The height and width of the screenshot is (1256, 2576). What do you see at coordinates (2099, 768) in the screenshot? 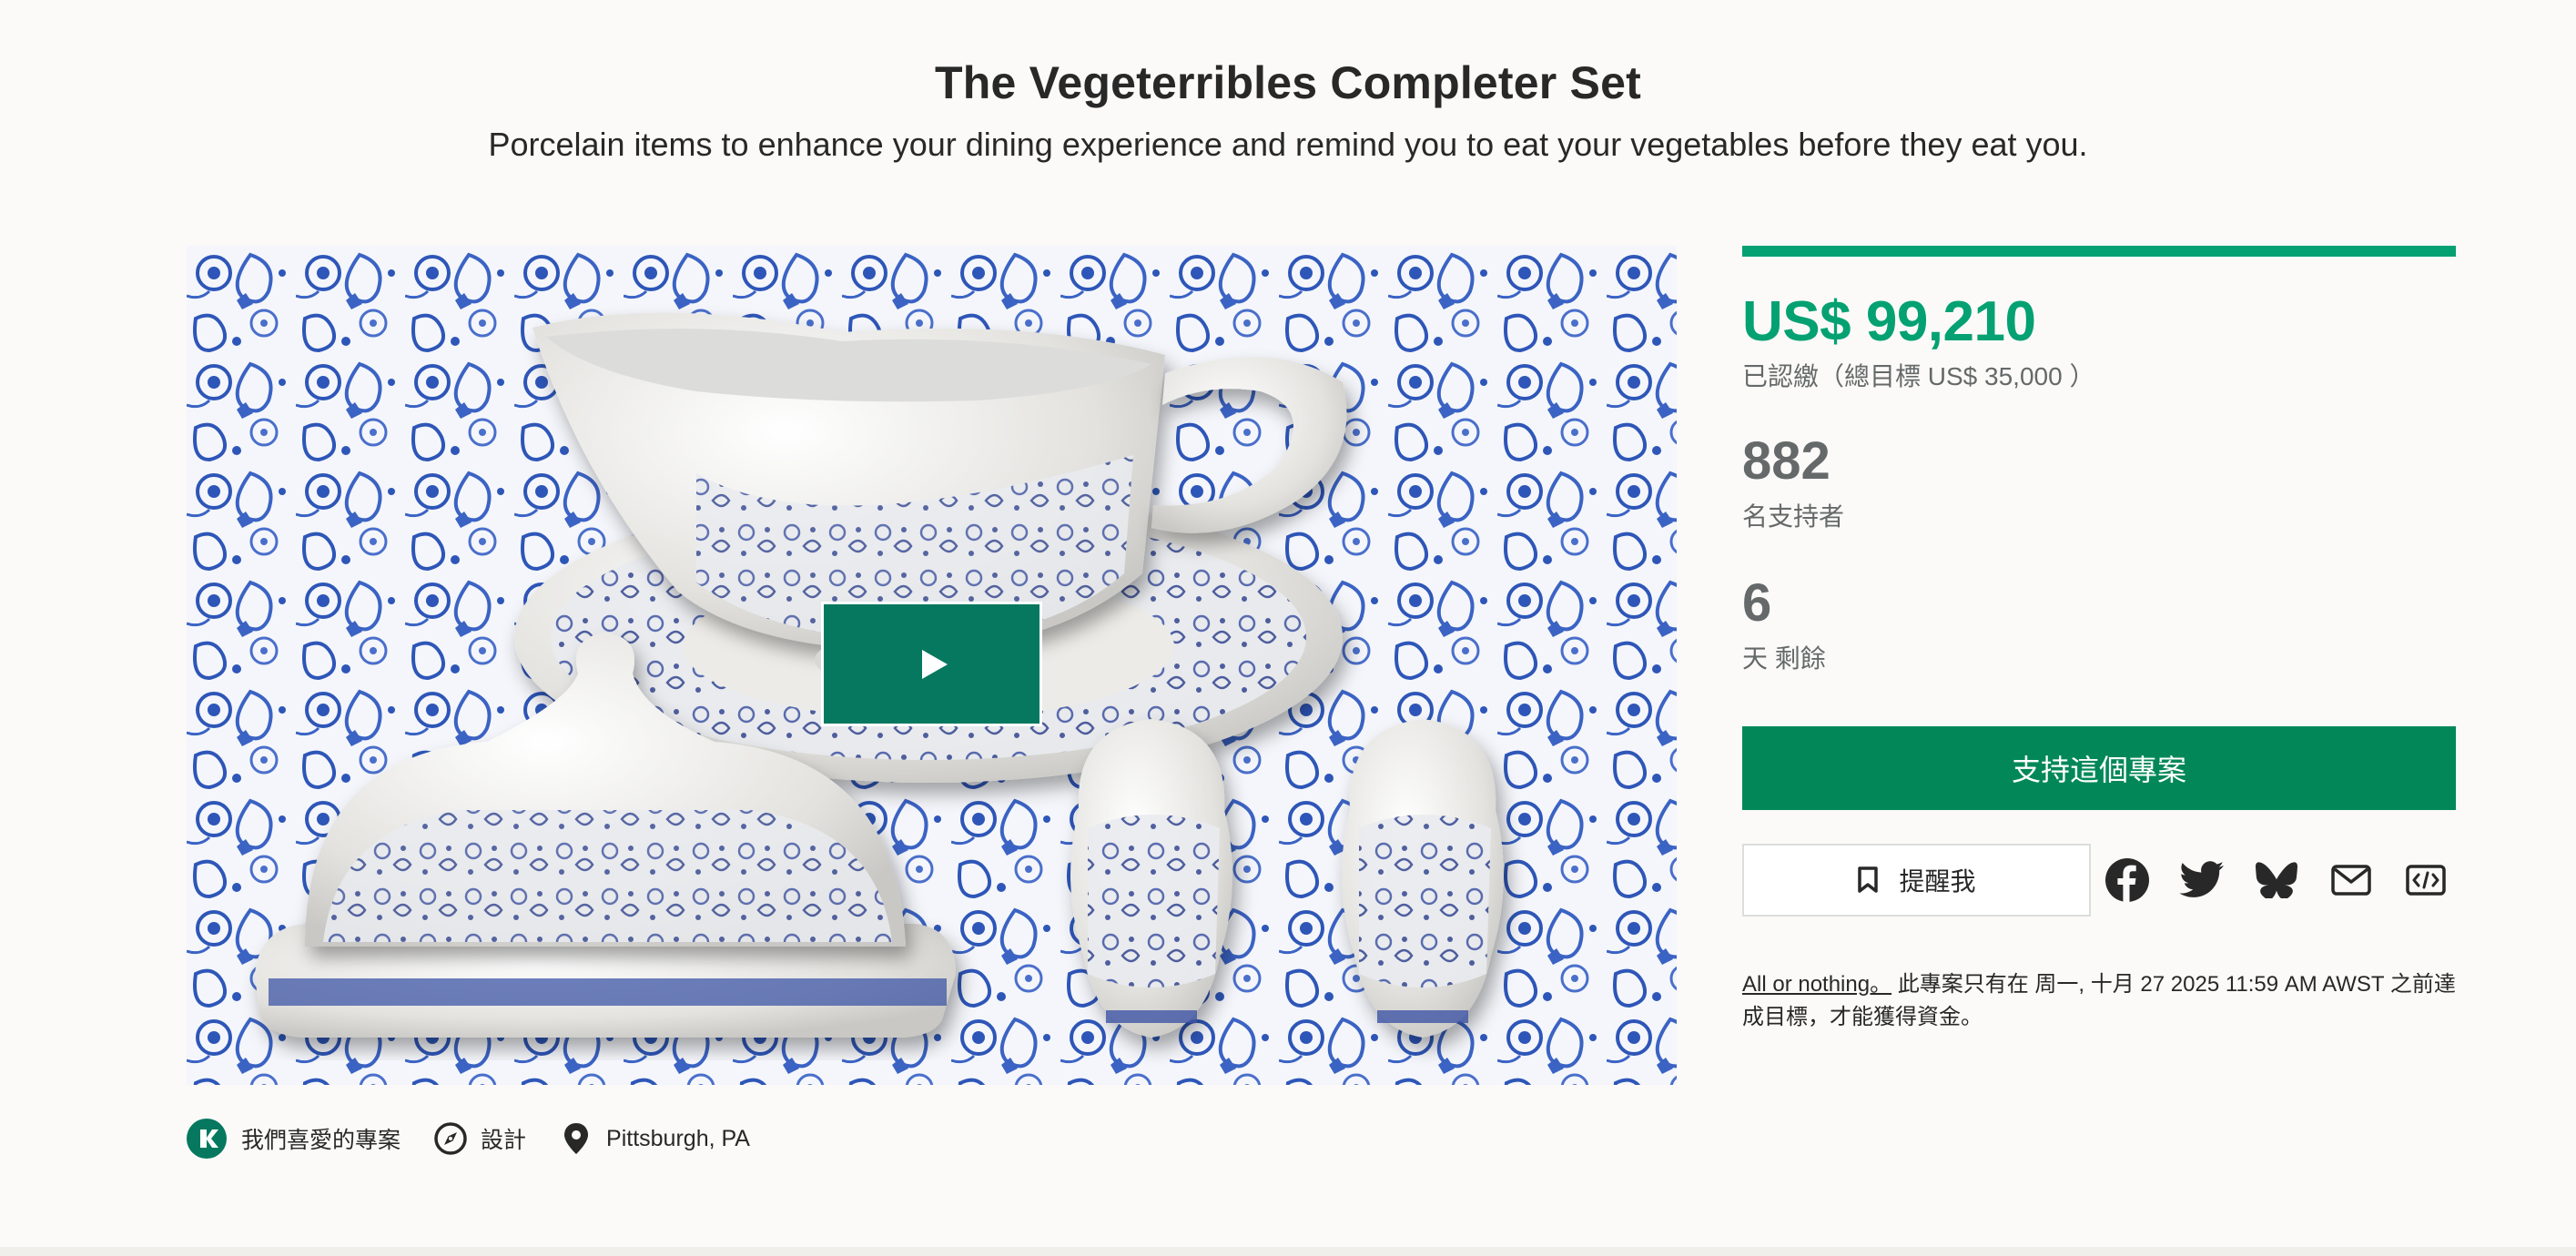
I see `back-this-project-button: 支持這個專案` at bounding box center [2099, 768].